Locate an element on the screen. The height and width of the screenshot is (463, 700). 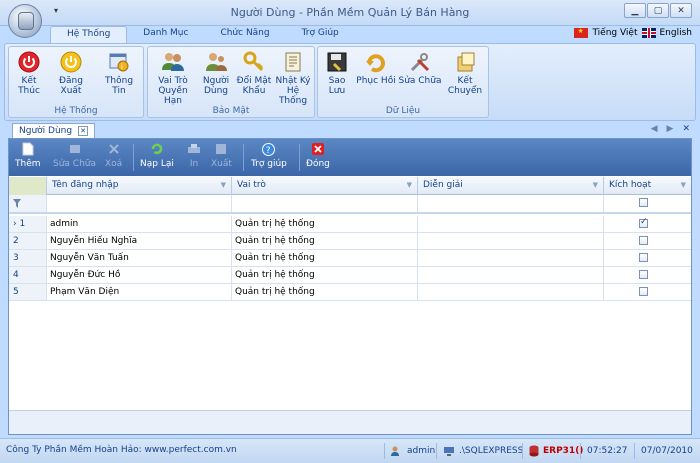
cell-username: Phạm Văn Diện is located at coordinates (139, 292).